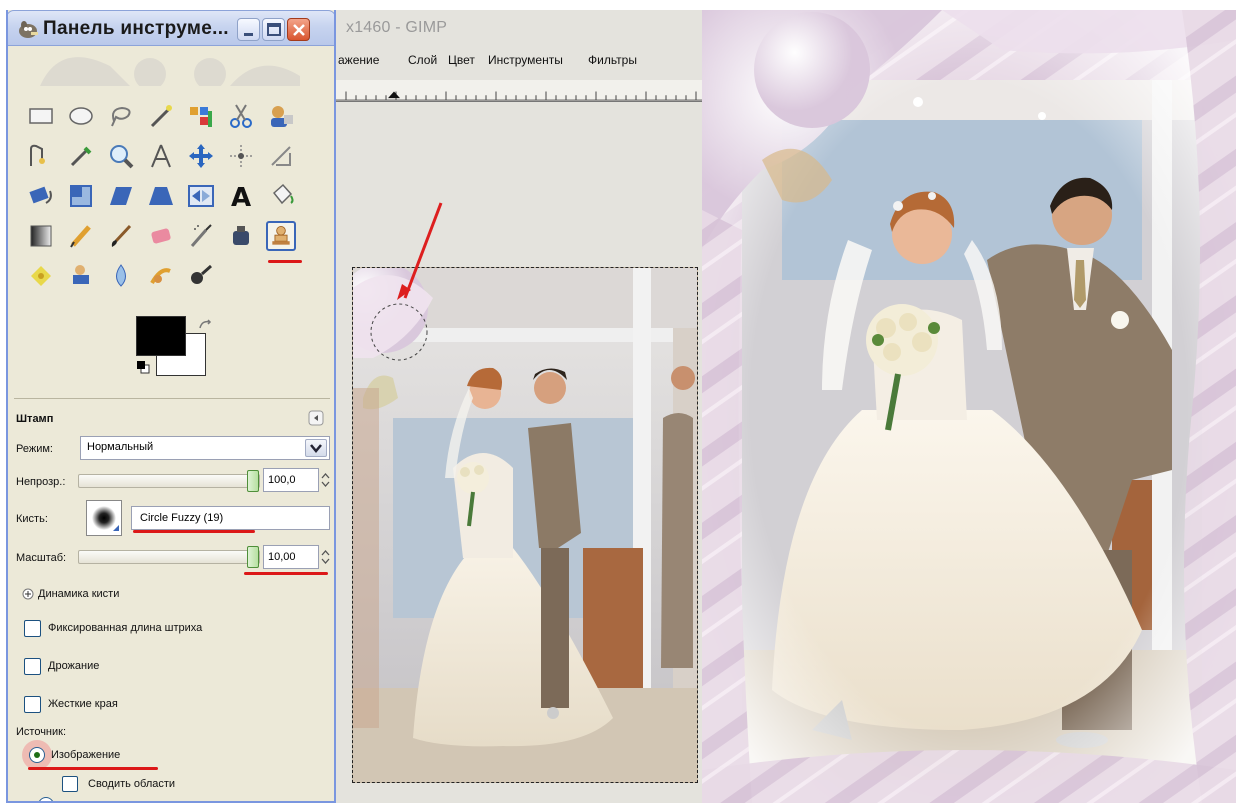 The height and width of the screenshot is (803, 1236). What do you see at coordinates (612, 60) in the screenshot?
I see `menu-filters: Фильтры` at bounding box center [612, 60].